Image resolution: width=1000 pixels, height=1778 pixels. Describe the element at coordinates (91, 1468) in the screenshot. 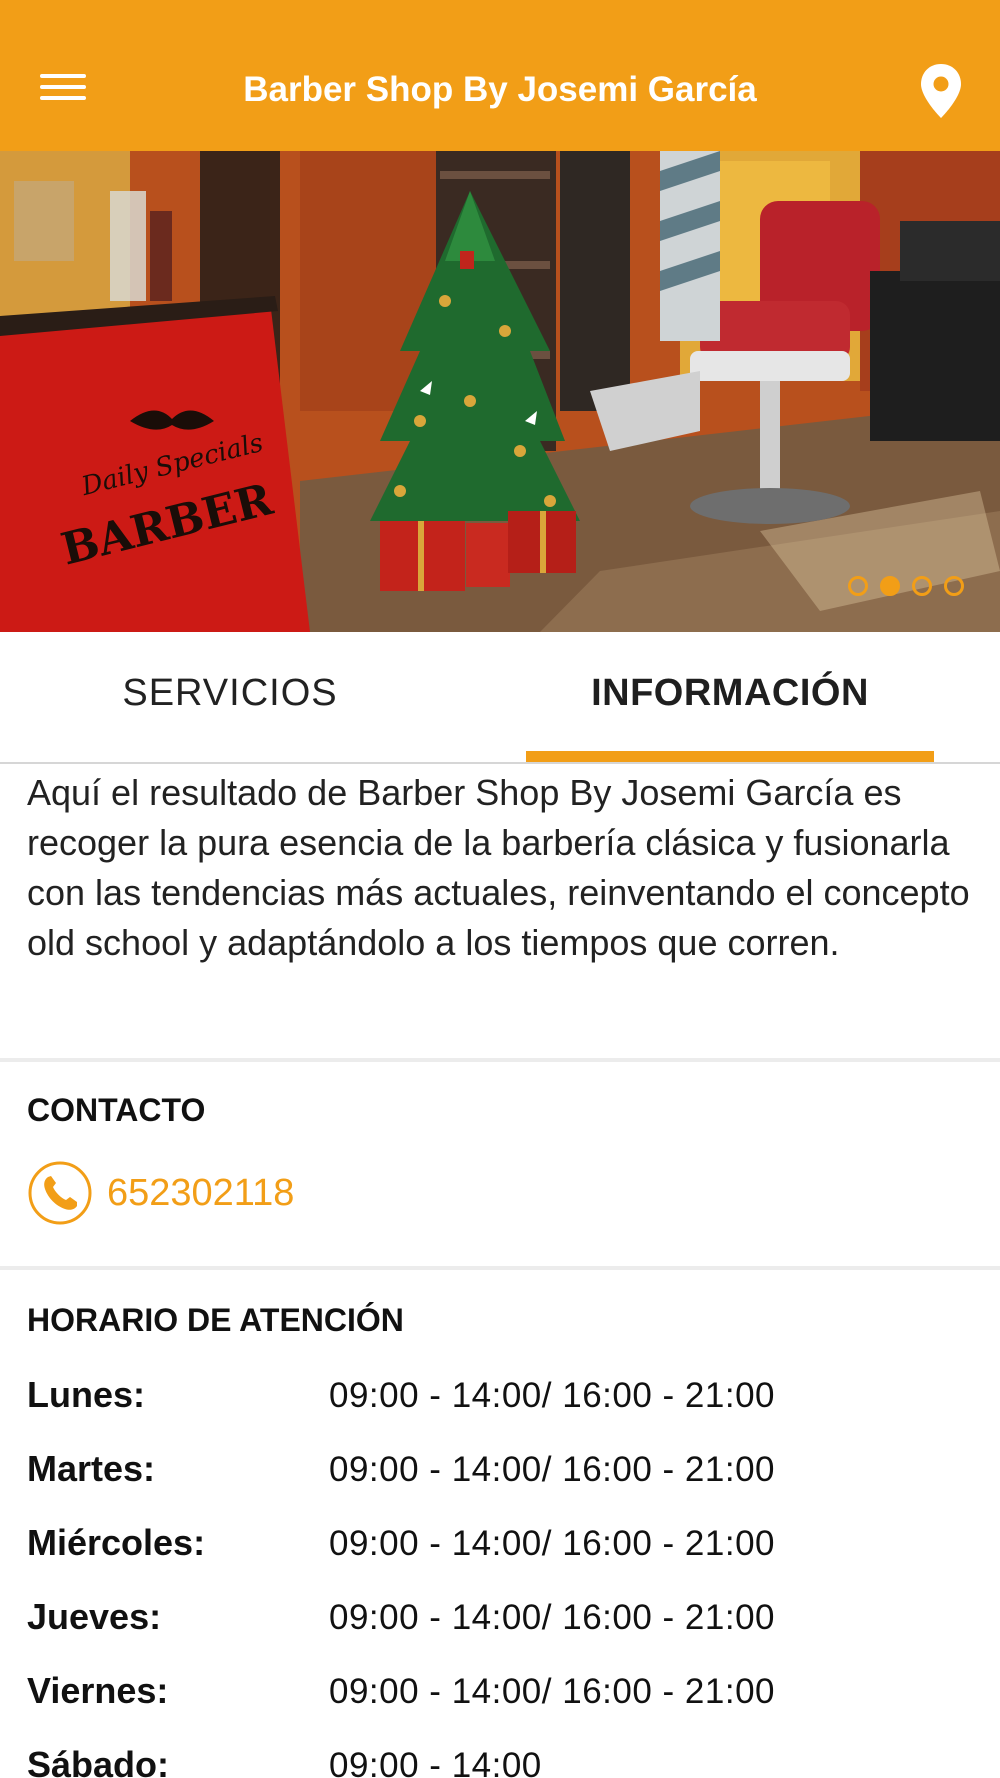

I see `hours-day: Martes:` at that location.